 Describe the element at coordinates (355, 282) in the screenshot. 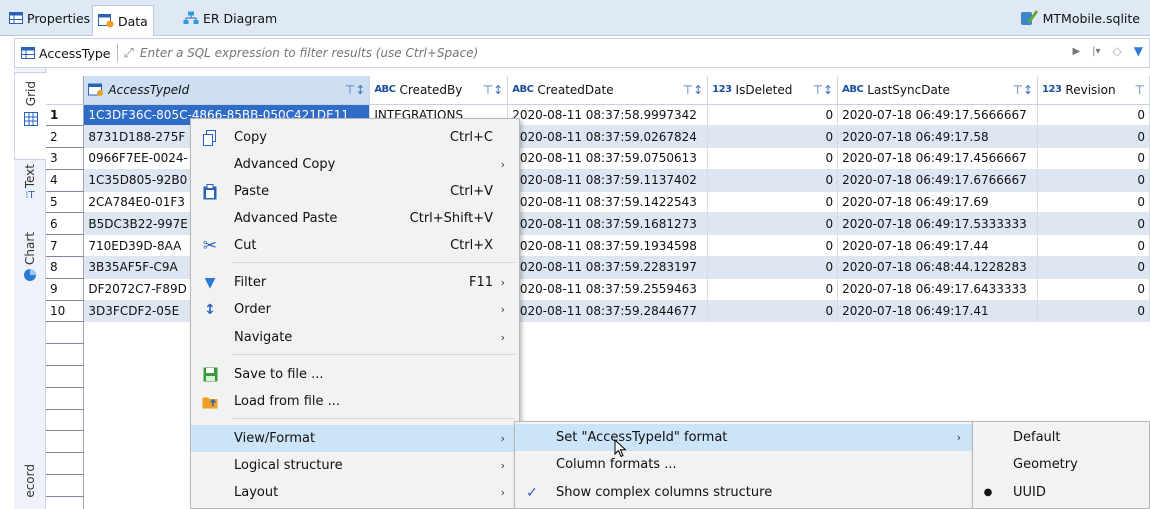

I see `menu-item-filter: ▼ Filter F11 ›` at that location.